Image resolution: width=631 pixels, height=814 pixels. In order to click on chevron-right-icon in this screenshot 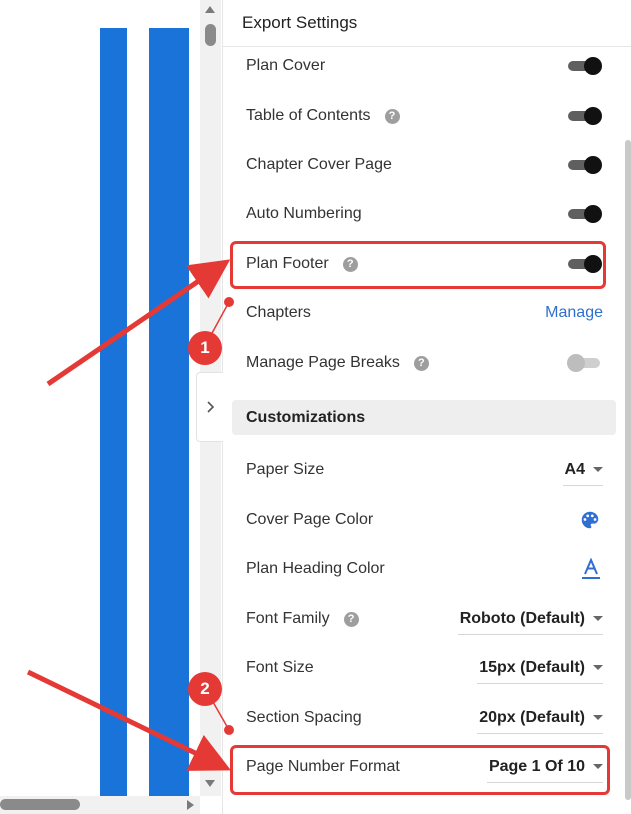, I will do `click(211, 407)`.